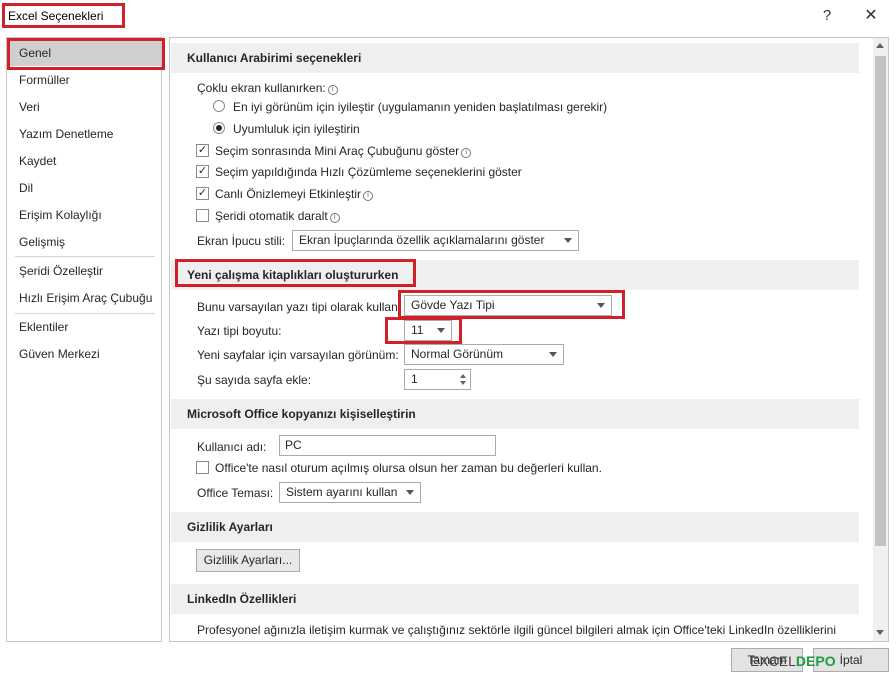 This screenshot has height=678, width=896. Describe the element at coordinates (827, 16) in the screenshot. I see `help-button: ?` at that location.